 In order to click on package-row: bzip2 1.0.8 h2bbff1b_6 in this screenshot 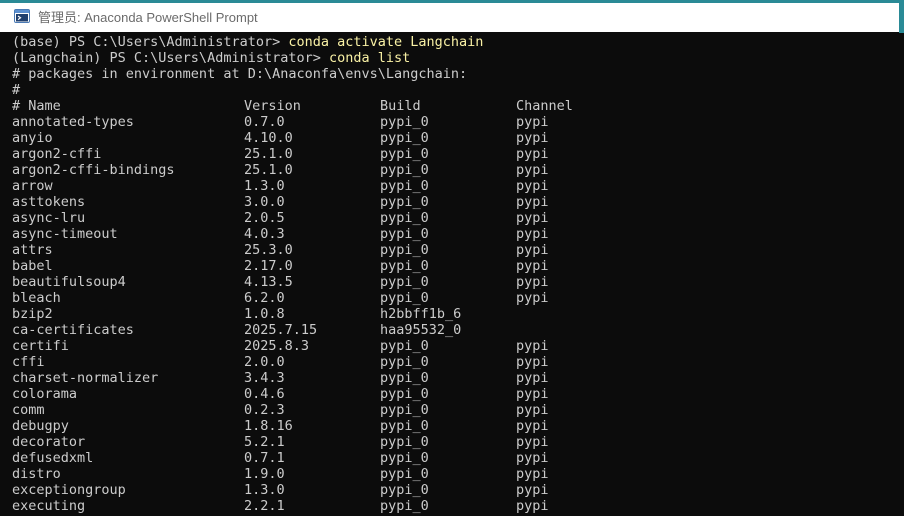, I will do `click(452, 314)`.